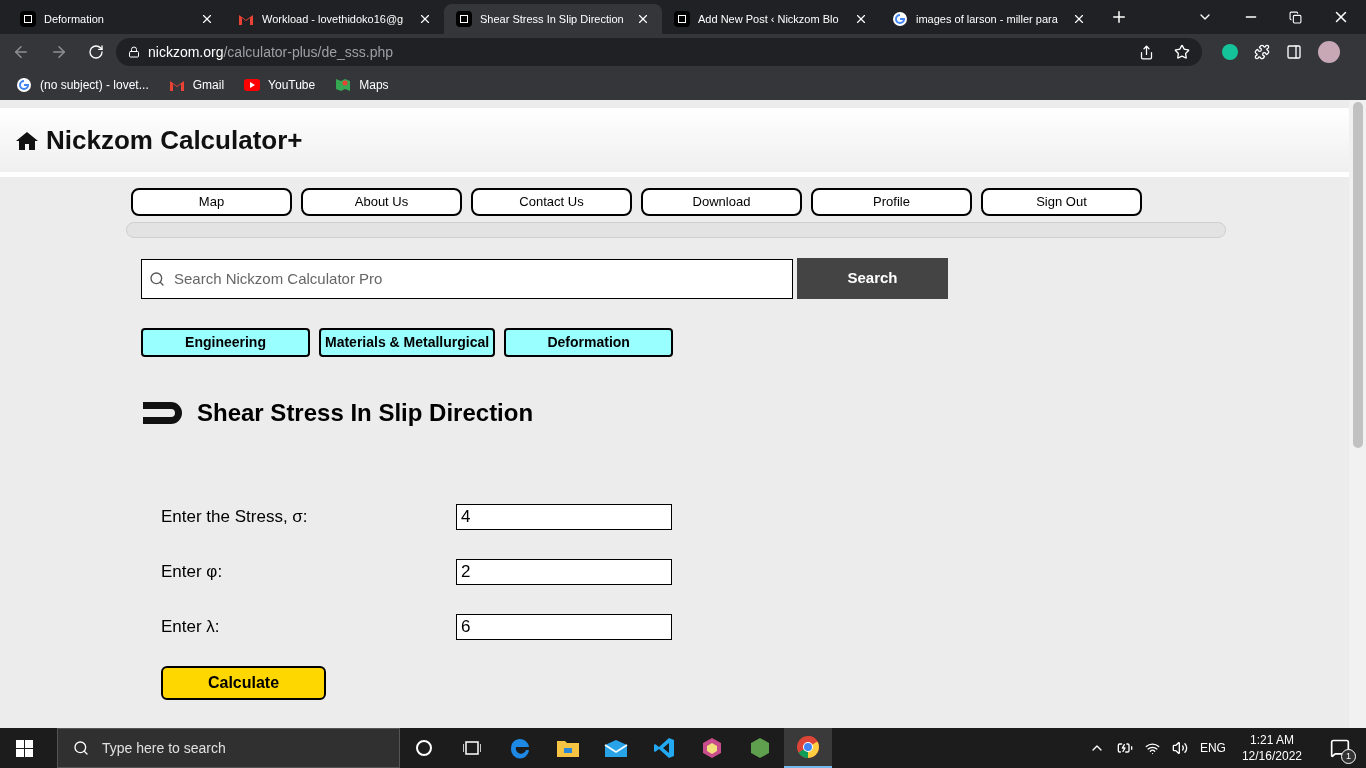  I want to click on bookmark: Maps, so click(362, 85).